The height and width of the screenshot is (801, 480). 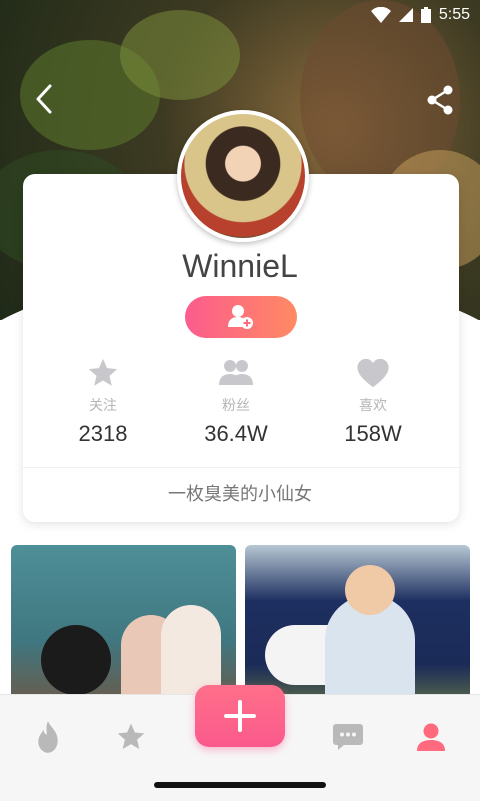 I want to click on tab-messages, so click(x=348, y=737).